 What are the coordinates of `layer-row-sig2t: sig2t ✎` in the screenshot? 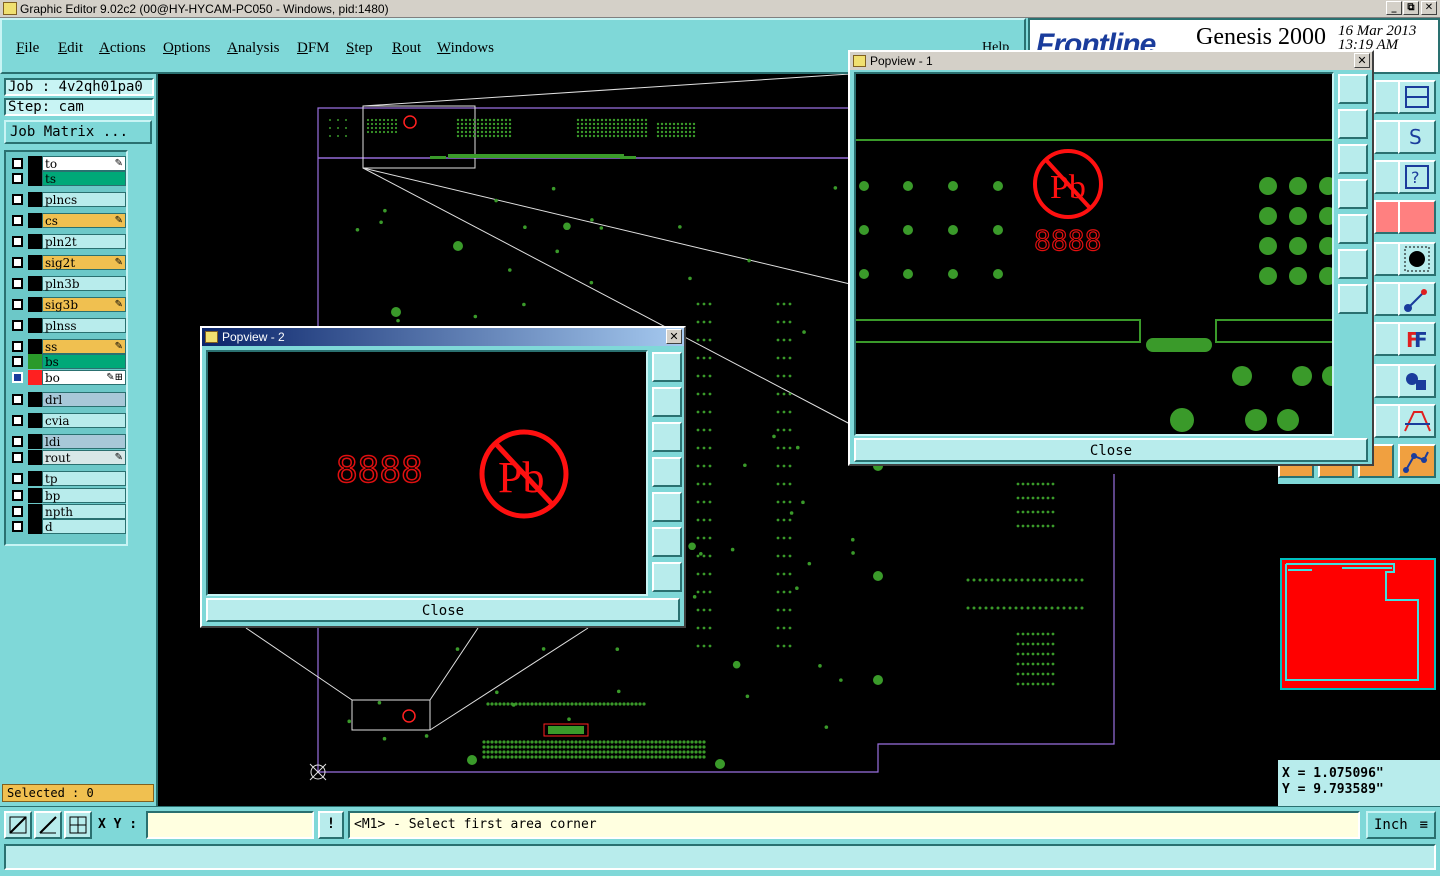 It's located at (67, 262).